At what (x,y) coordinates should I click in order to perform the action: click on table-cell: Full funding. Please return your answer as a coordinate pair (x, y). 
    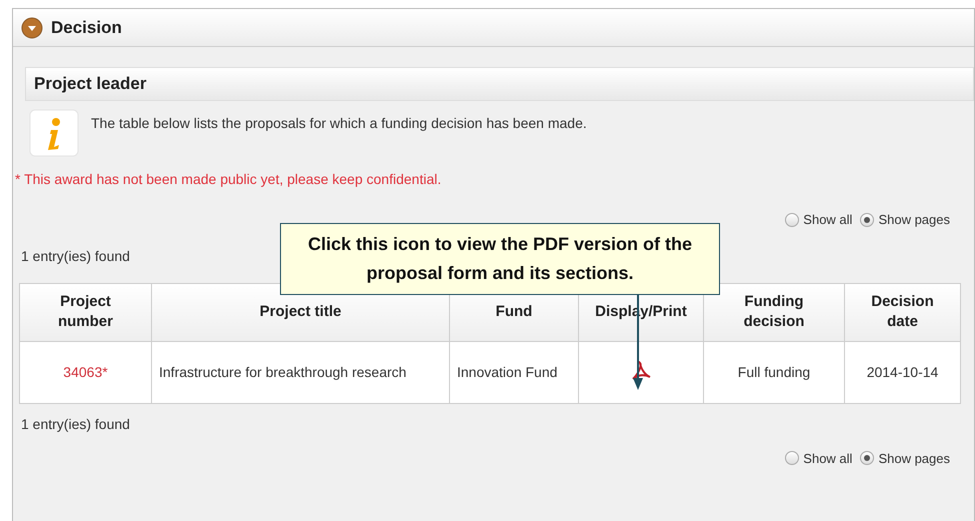
    Looking at the image, I should click on (774, 372).